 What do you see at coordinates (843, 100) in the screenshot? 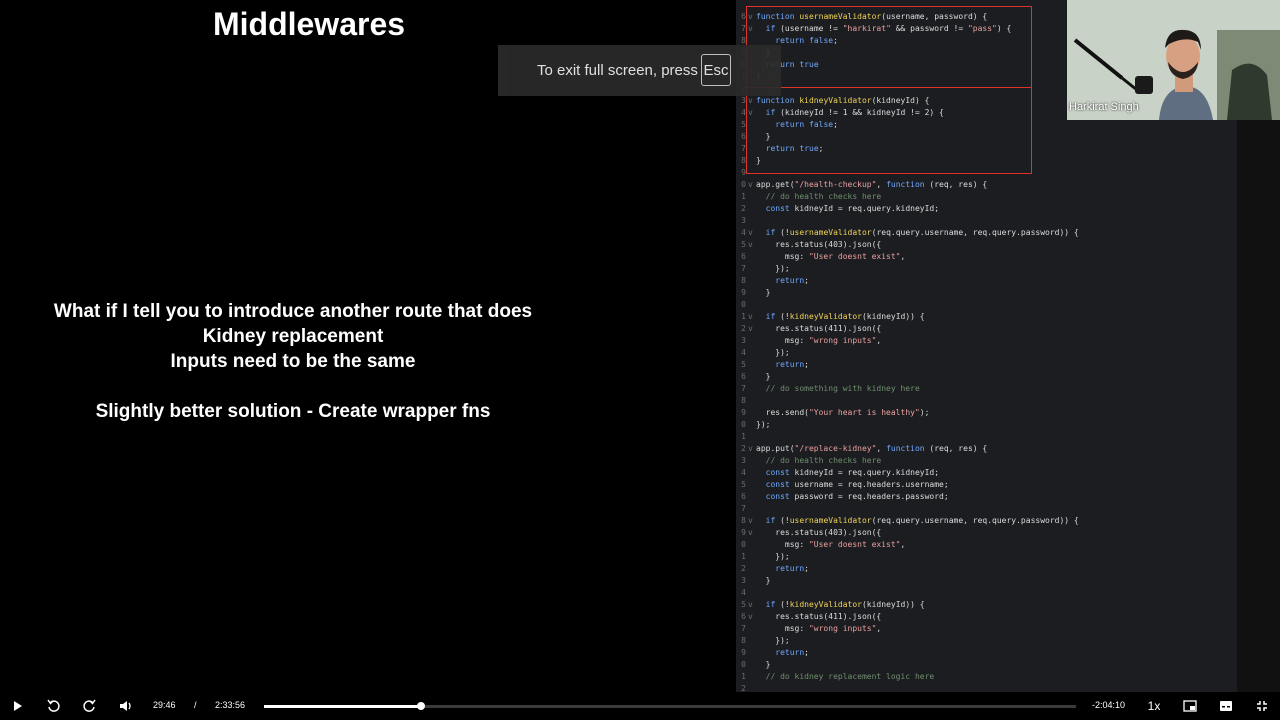
I see `code-text: function kidneyValidator(kidneyId) {` at bounding box center [843, 100].